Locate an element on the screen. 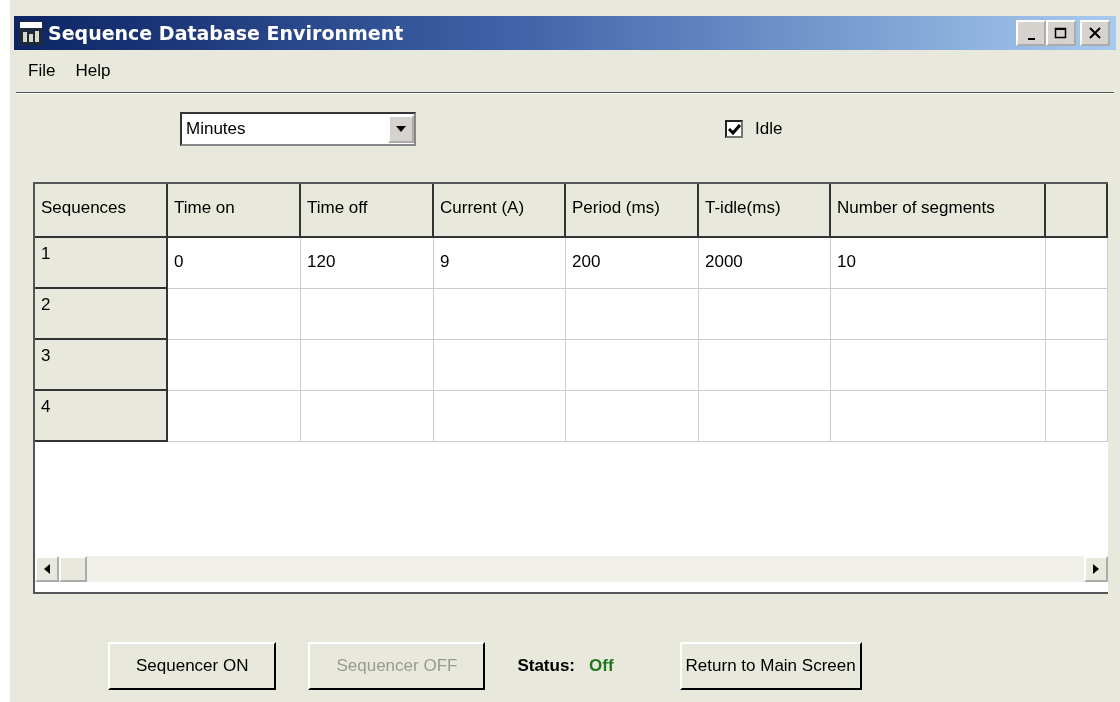 This screenshot has height=702, width=1120. horizontal-scrollbar is located at coordinates (571, 569).